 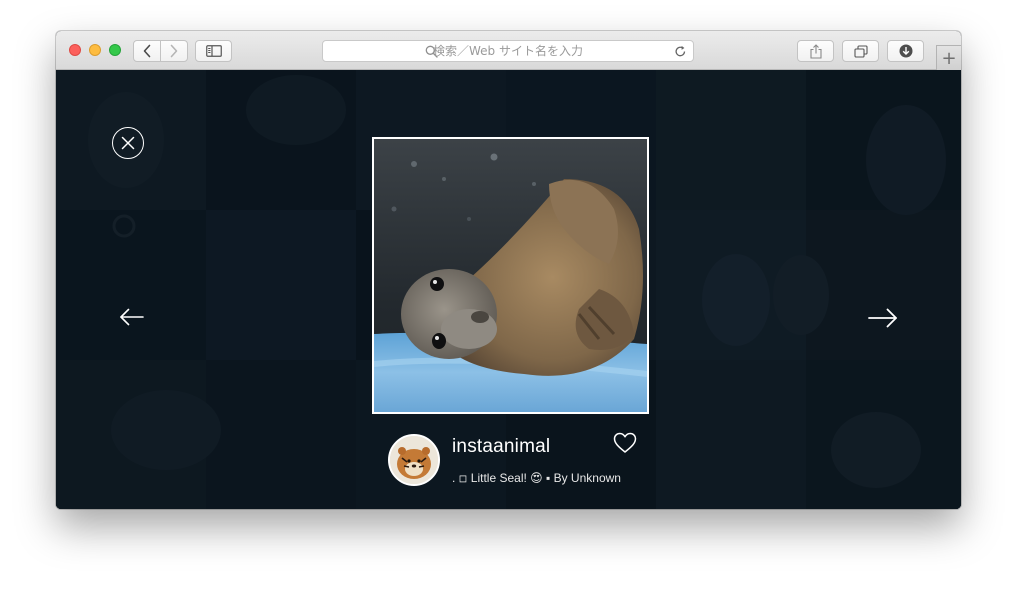 I want to click on chevron-left-icon, so click(x=147, y=51).